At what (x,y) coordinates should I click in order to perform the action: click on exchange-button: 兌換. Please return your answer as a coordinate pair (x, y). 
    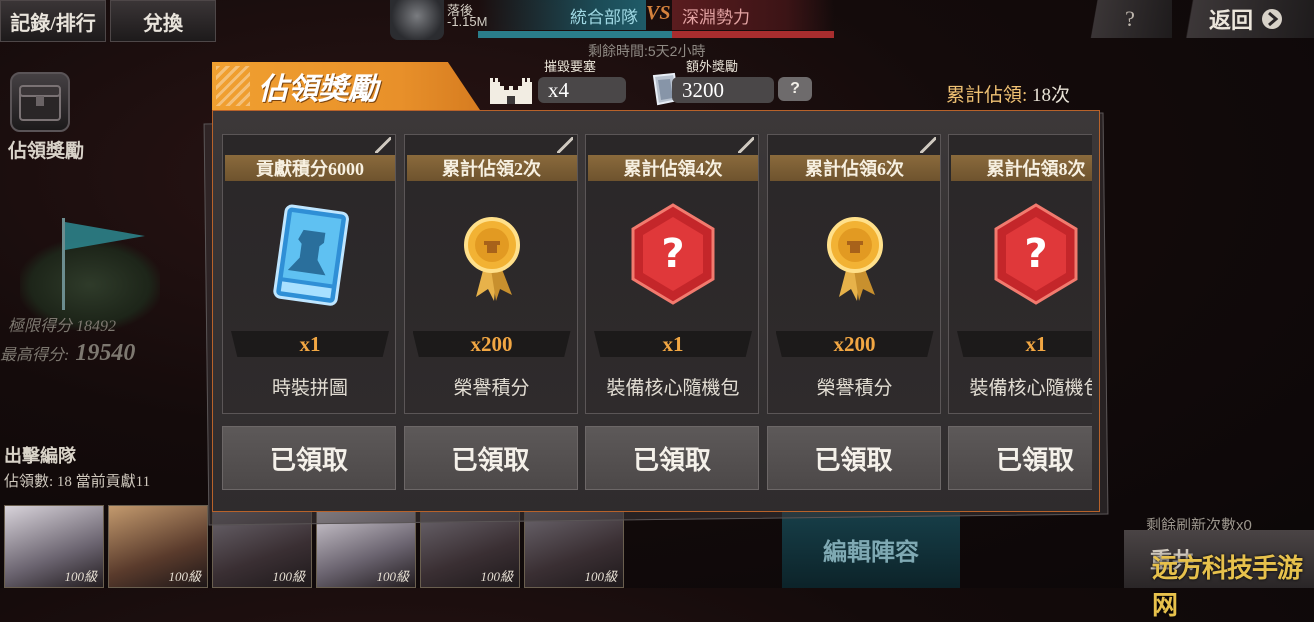
    Looking at the image, I should click on (163, 21).